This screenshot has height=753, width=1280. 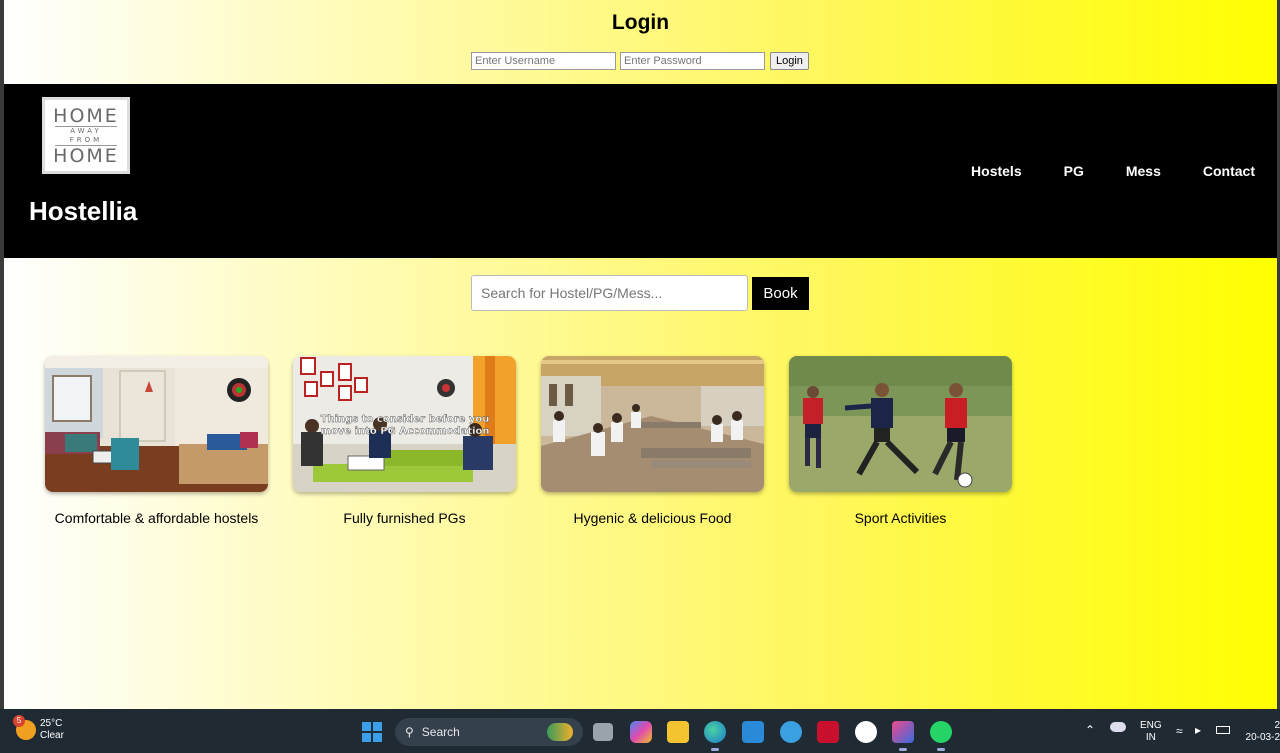 I want to click on brand-name: Hostellia, so click(x=83, y=211).